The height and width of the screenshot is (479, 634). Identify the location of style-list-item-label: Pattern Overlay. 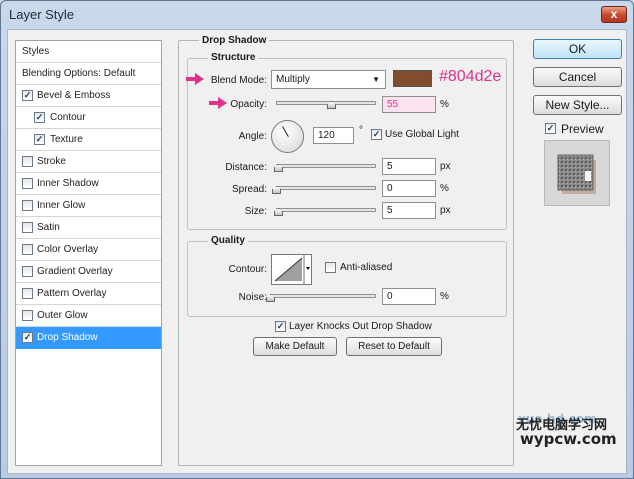
(72, 293).